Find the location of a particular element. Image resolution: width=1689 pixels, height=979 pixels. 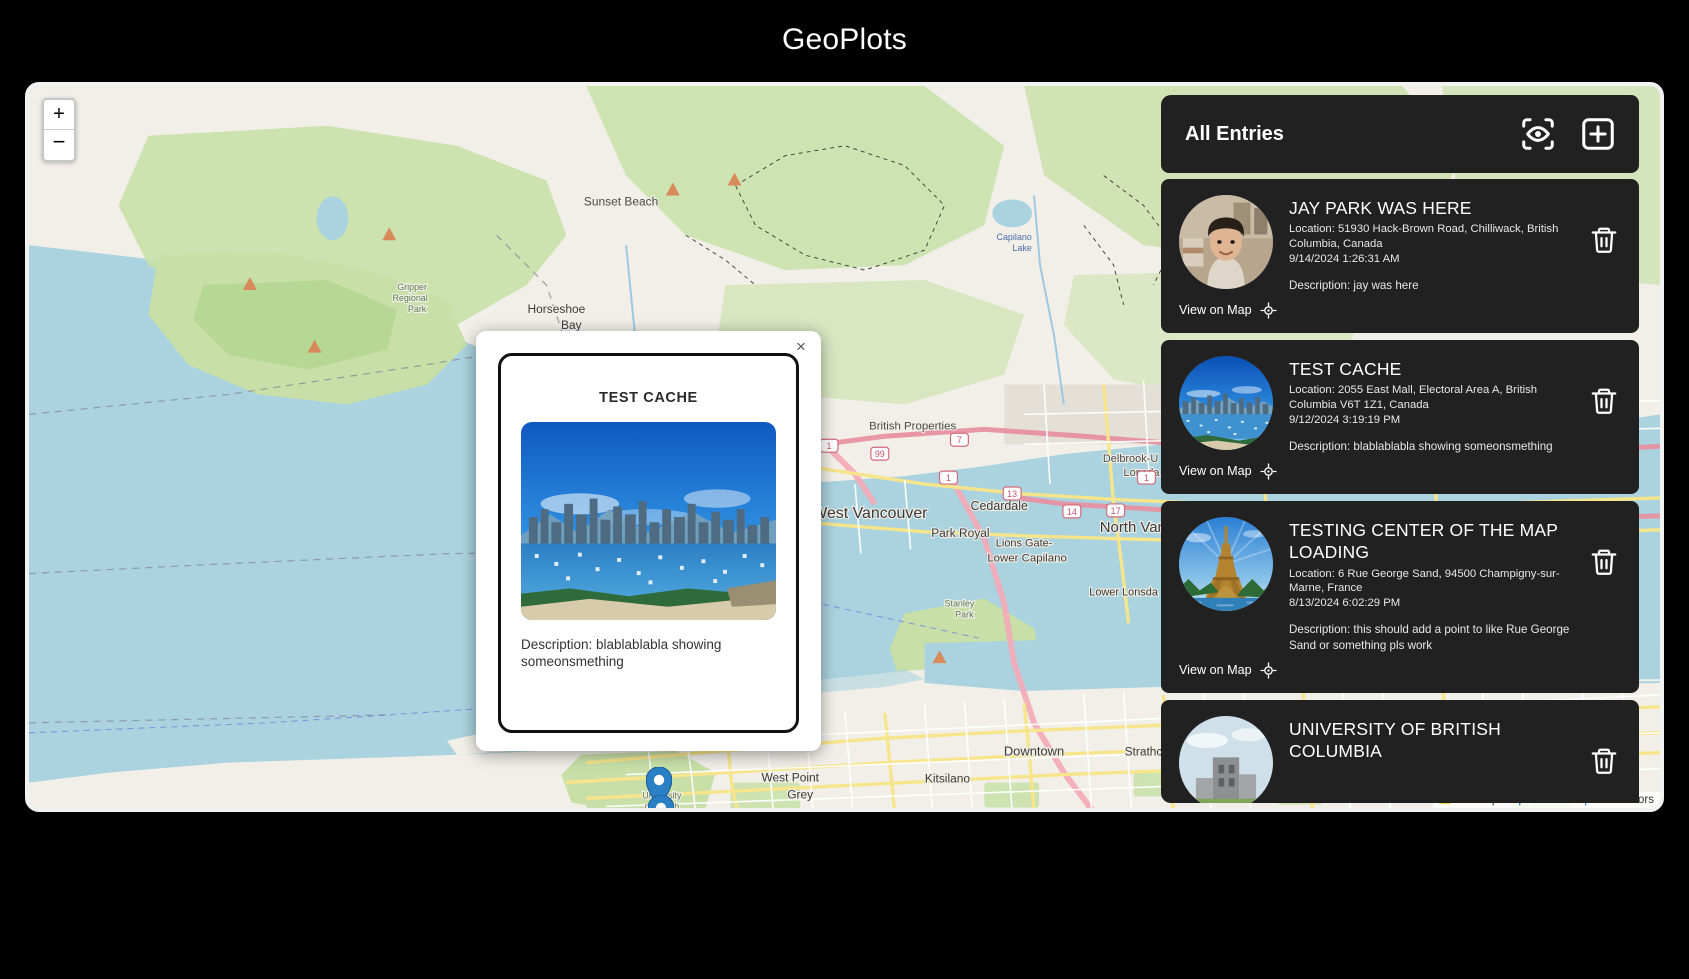

svg-text: 99 is located at coordinates (880, 454).